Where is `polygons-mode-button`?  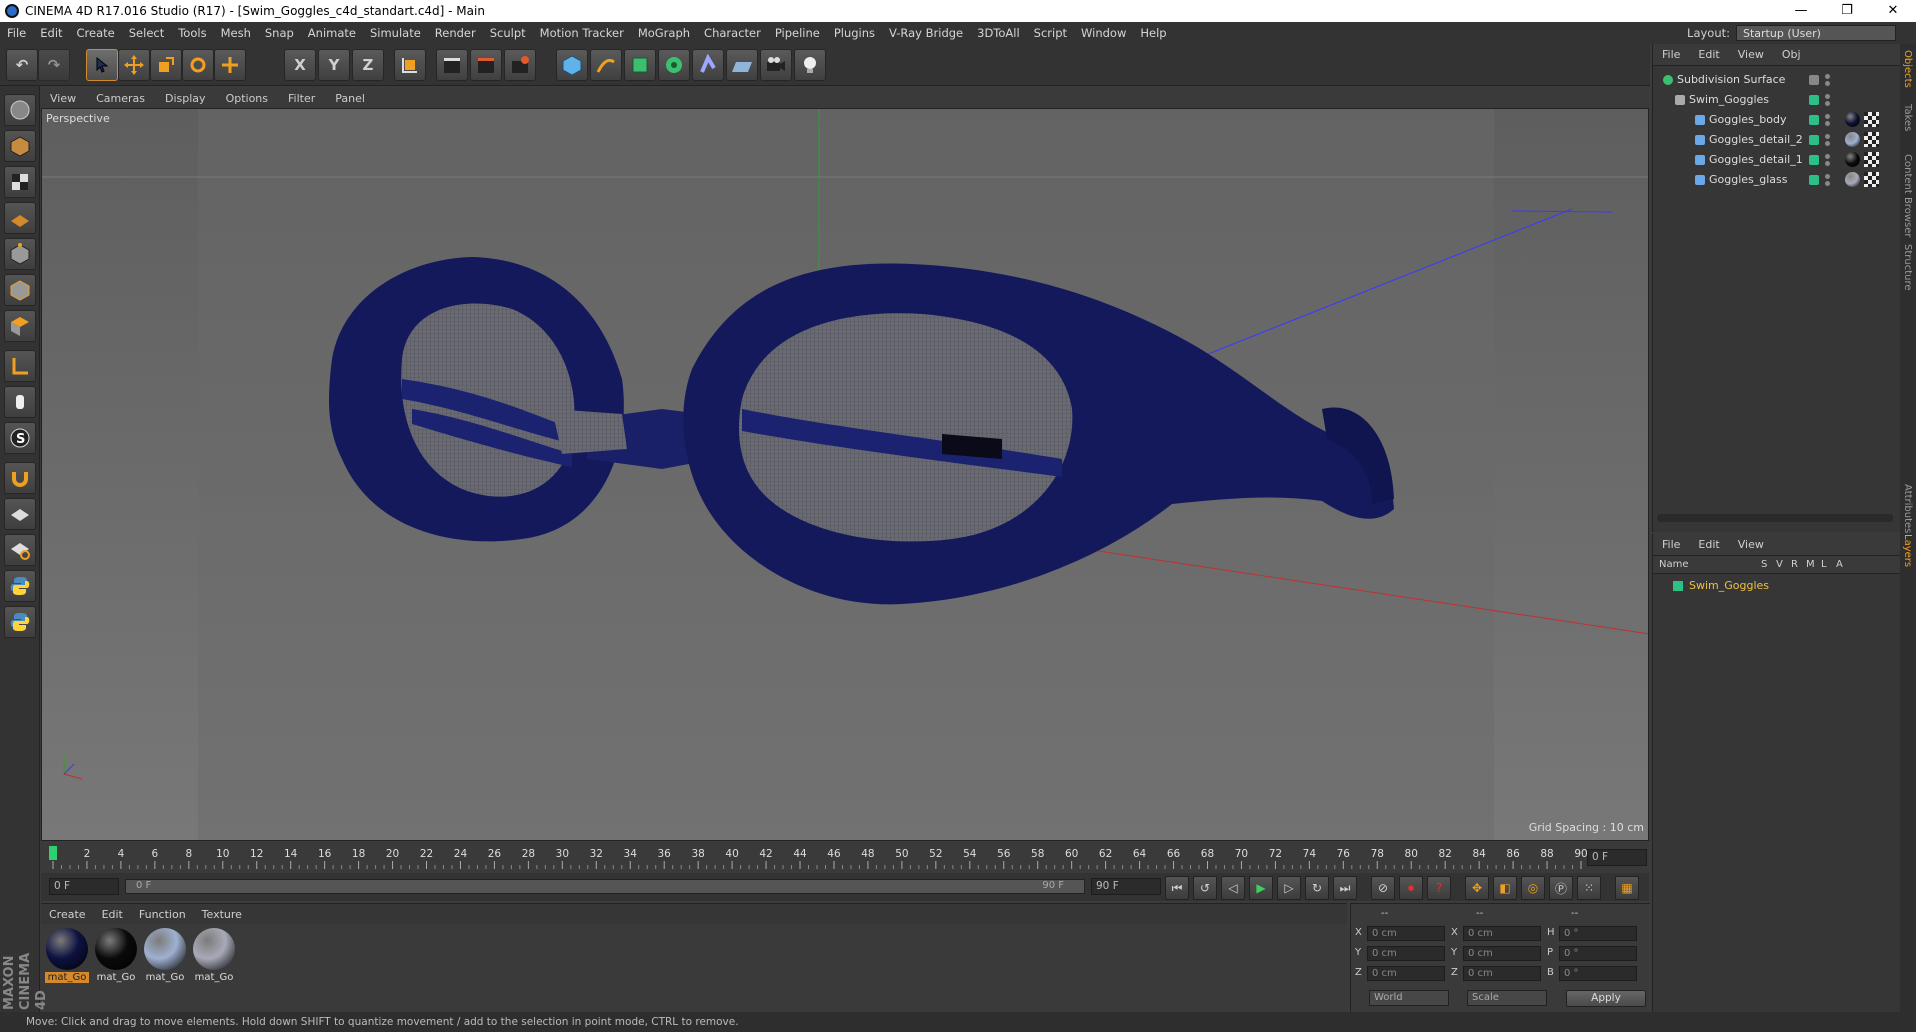 polygons-mode-button is located at coordinates (20, 326).